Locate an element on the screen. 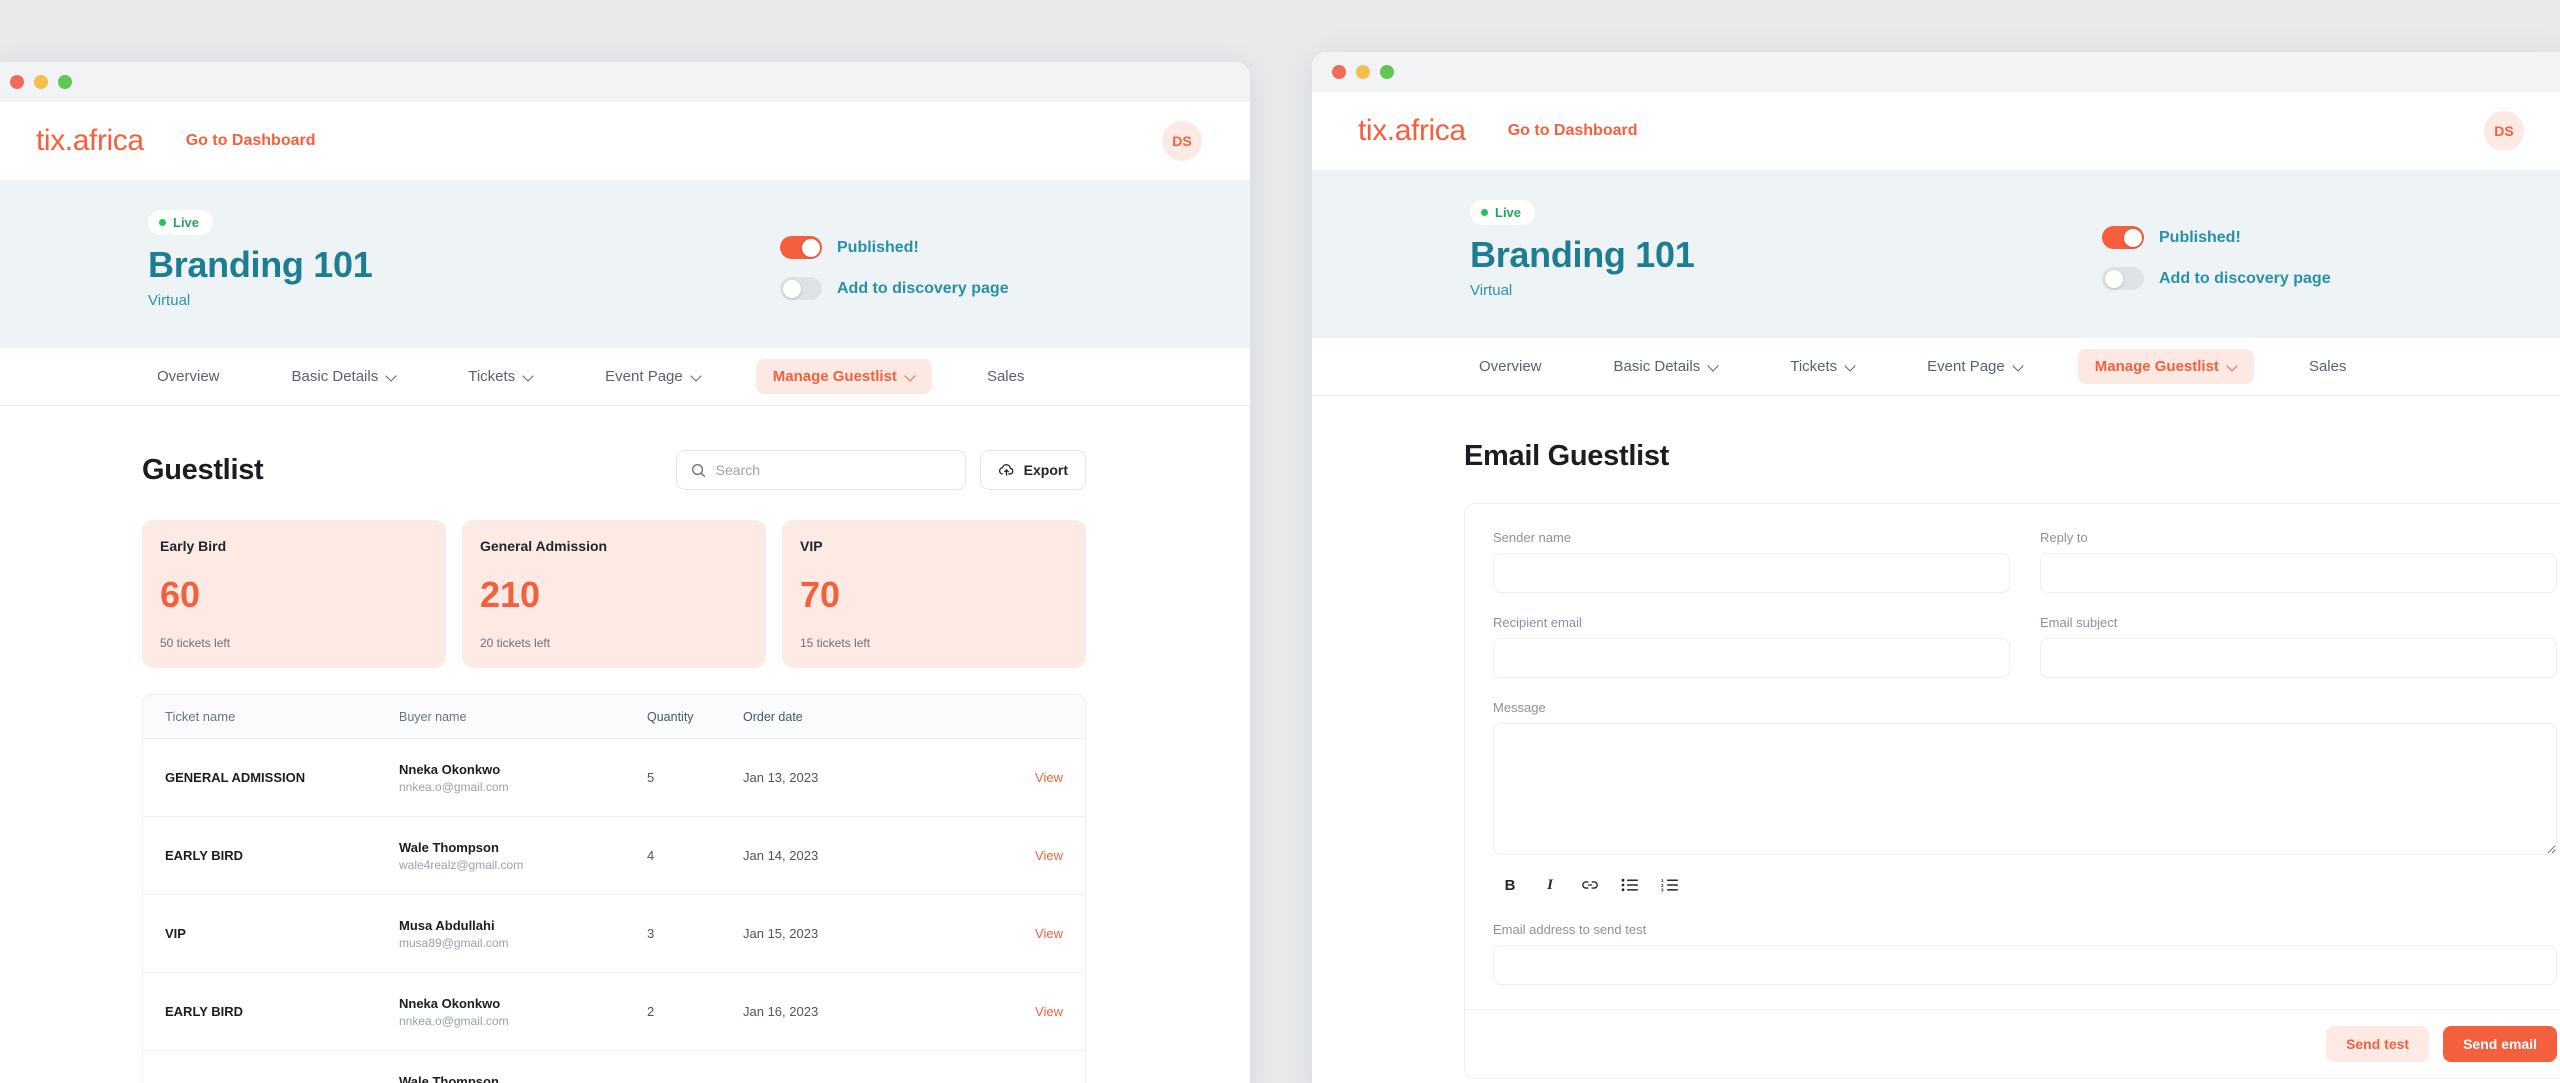  search-input: Search is located at coordinates (820, 470).